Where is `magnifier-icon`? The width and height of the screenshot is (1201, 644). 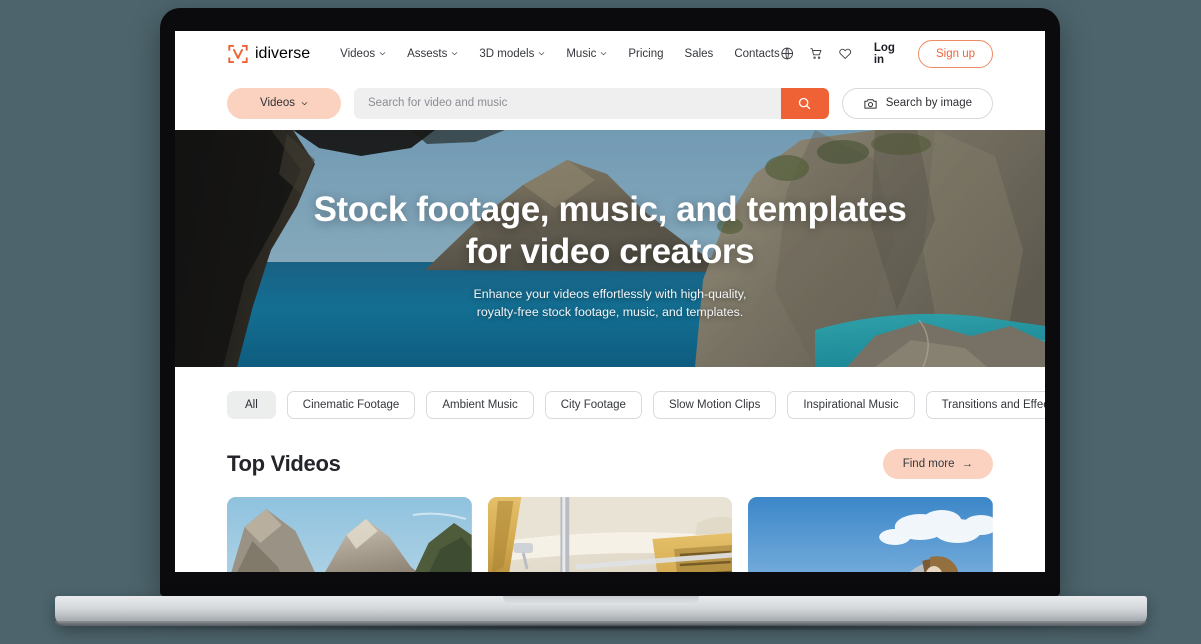 magnifier-icon is located at coordinates (805, 103).